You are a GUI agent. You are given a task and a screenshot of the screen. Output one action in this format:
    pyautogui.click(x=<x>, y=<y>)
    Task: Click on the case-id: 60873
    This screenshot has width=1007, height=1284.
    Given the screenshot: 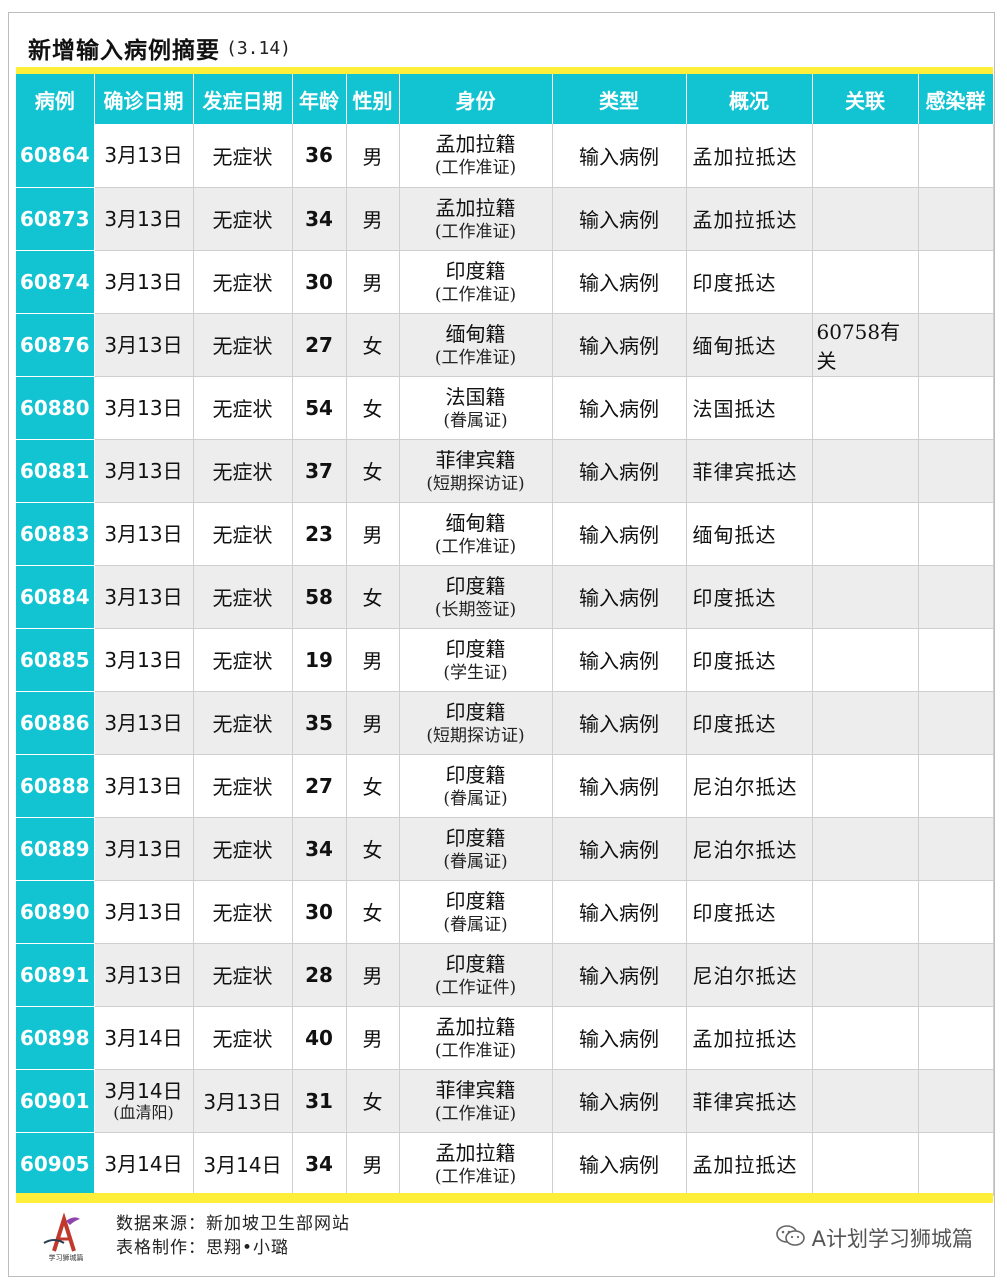 What is the action you would take?
    pyautogui.click(x=55, y=219)
    